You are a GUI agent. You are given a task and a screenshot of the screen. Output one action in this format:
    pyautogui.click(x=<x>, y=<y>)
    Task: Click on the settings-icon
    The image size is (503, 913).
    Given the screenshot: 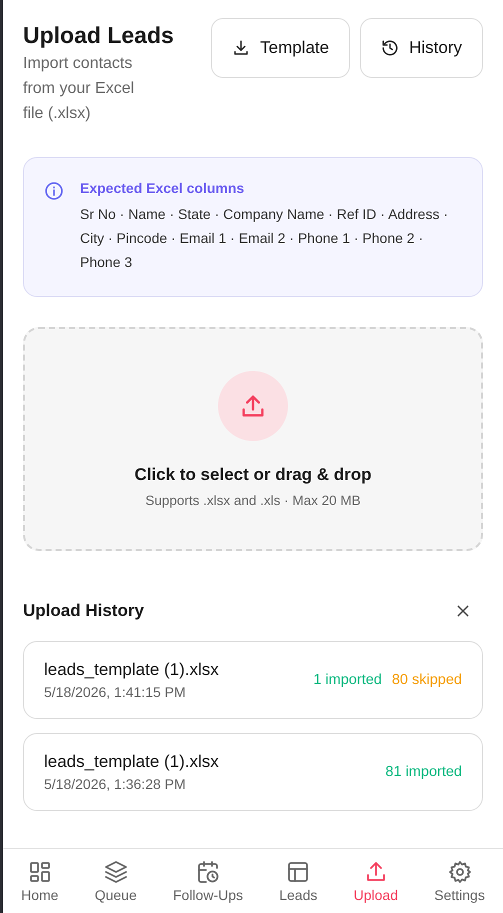 What is the action you would take?
    pyautogui.click(x=460, y=872)
    